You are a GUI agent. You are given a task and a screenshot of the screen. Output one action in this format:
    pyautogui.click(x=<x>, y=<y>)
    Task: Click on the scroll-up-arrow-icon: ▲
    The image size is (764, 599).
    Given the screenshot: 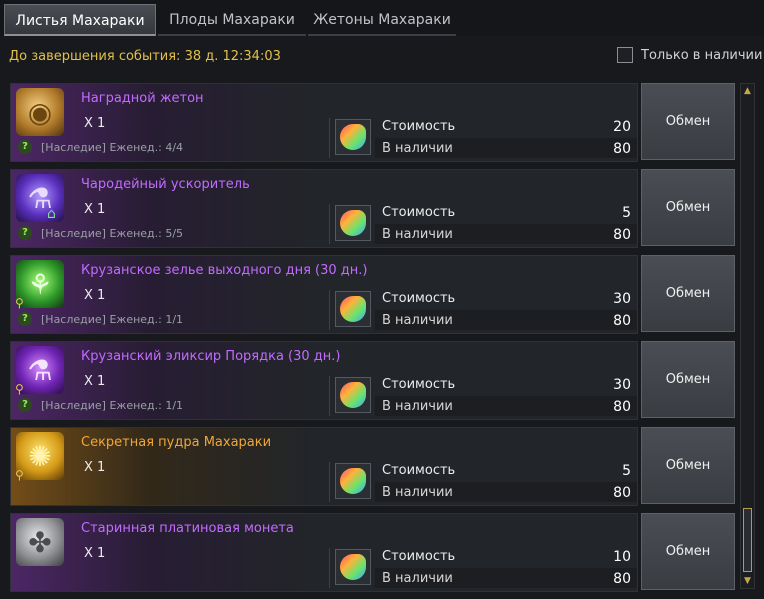 What is the action you would take?
    pyautogui.click(x=747, y=91)
    